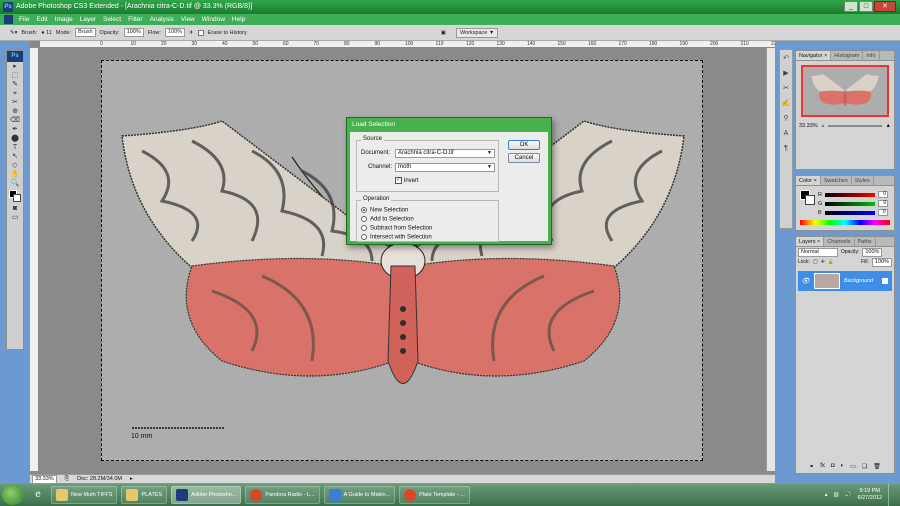 This screenshot has width=900, height=506. What do you see at coordinates (238, 19) in the screenshot?
I see `menu-help: Help` at bounding box center [238, 19].